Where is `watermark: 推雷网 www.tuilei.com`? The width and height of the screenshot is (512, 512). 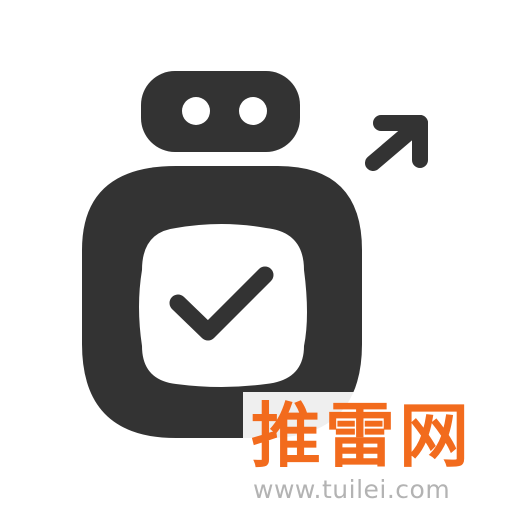 watermark: 推雷网 www.tuilei.com is located at coordinates (377, 452).